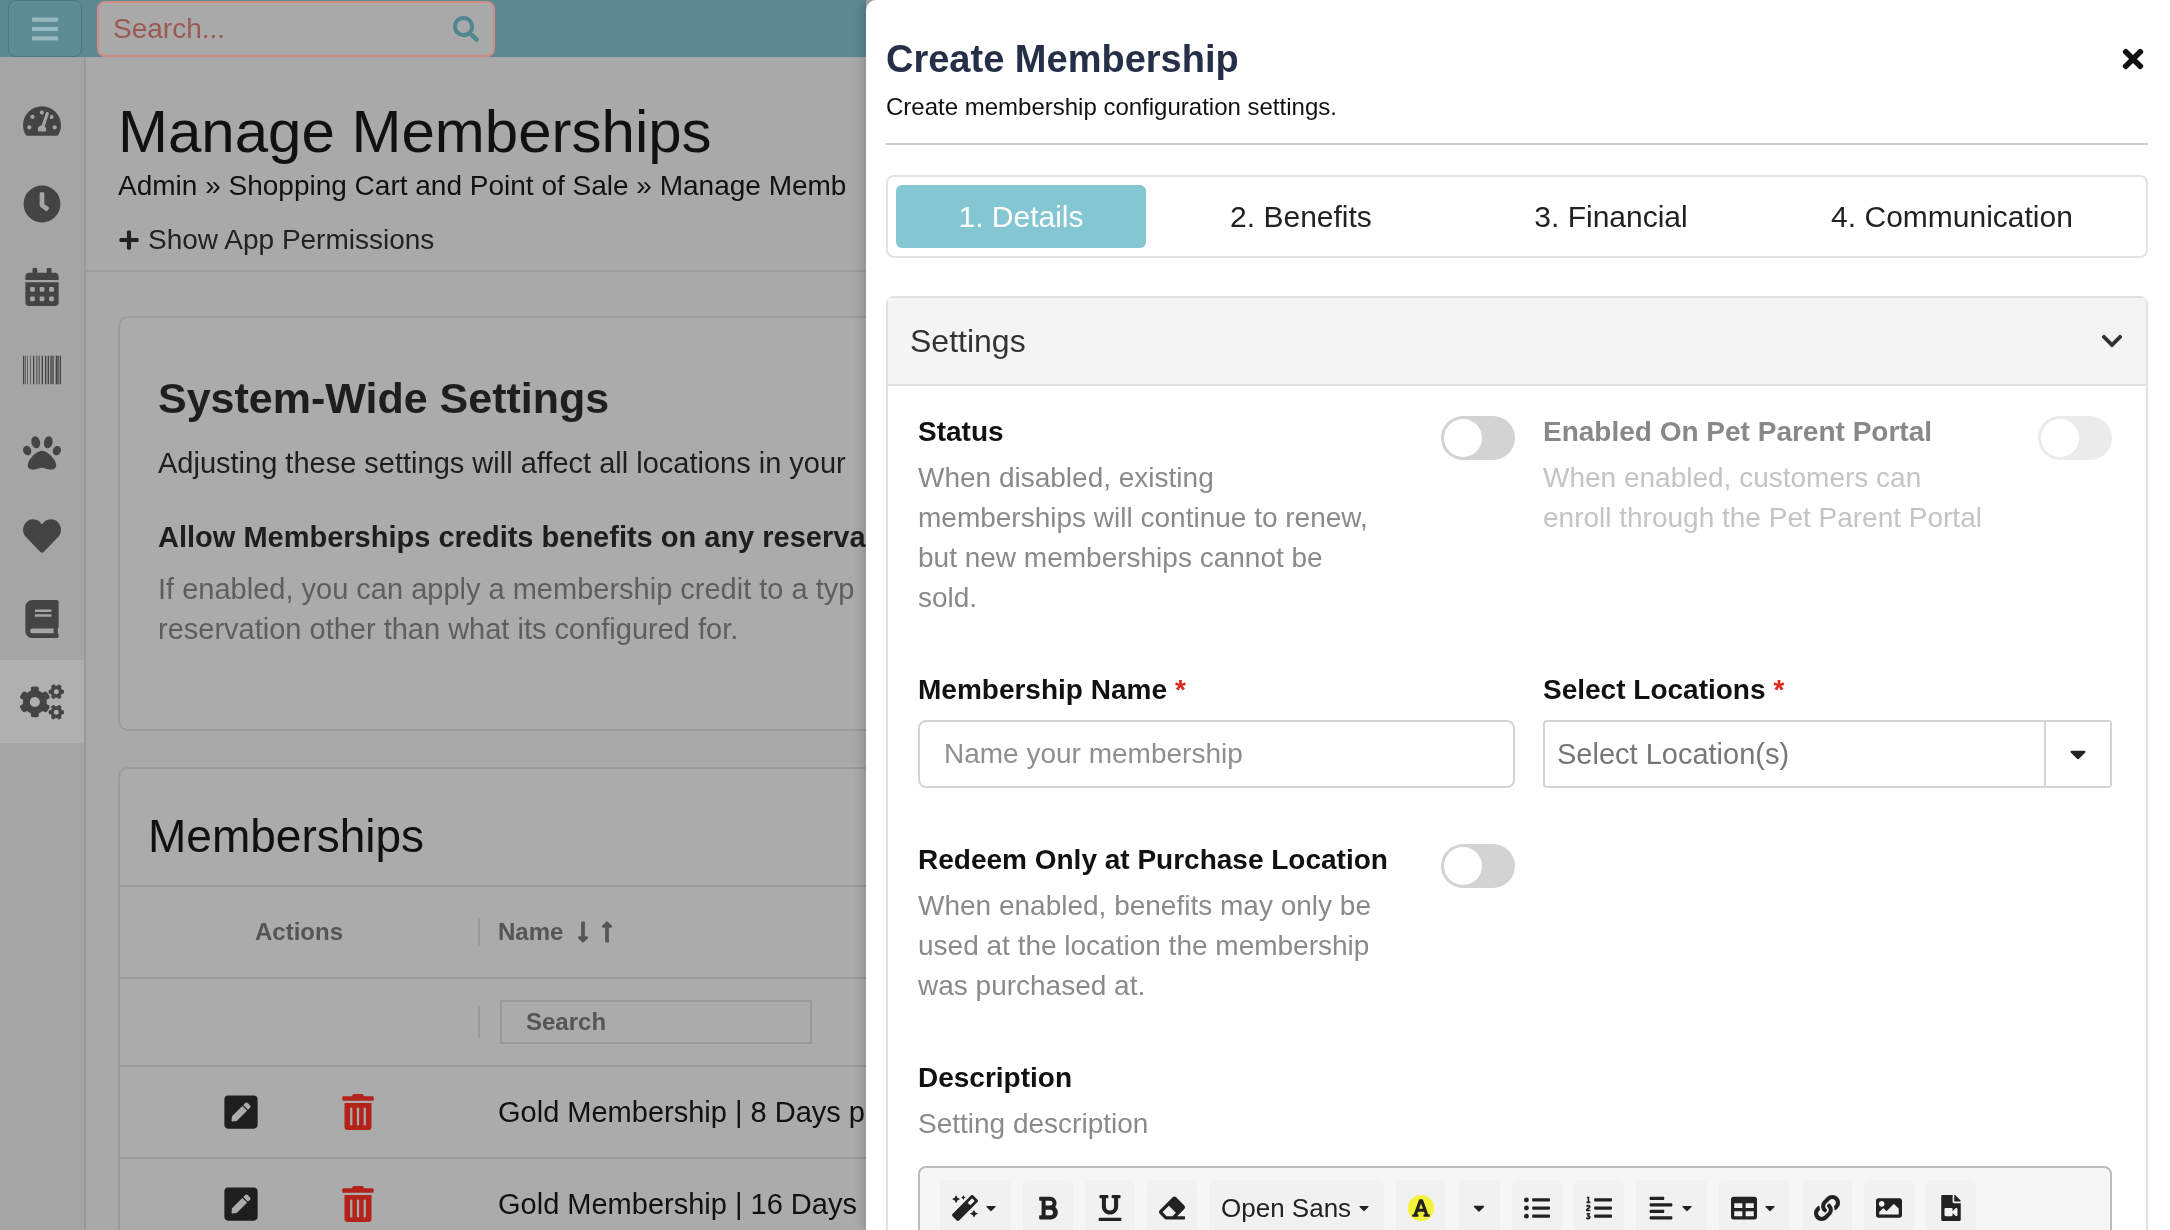  Describe the element at coordinates (415, 131) in the screenshot. I see `page-title: Manage Memberships` at that location.